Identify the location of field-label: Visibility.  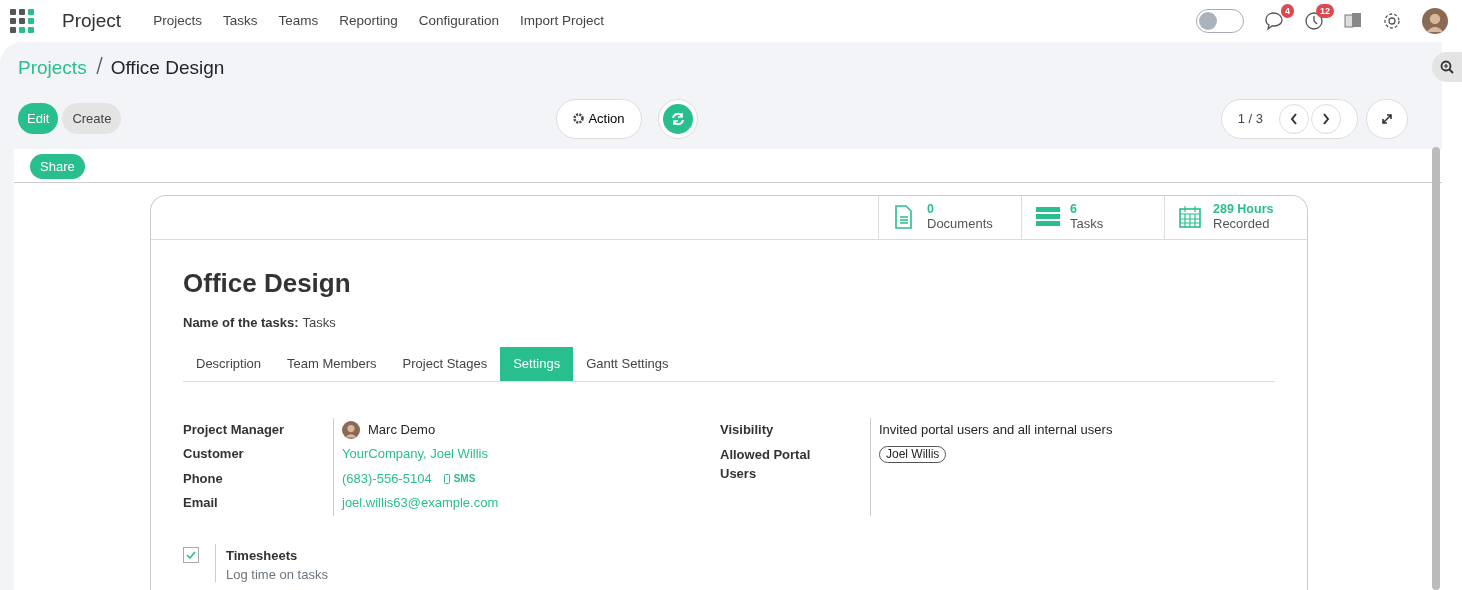
(747, 429).